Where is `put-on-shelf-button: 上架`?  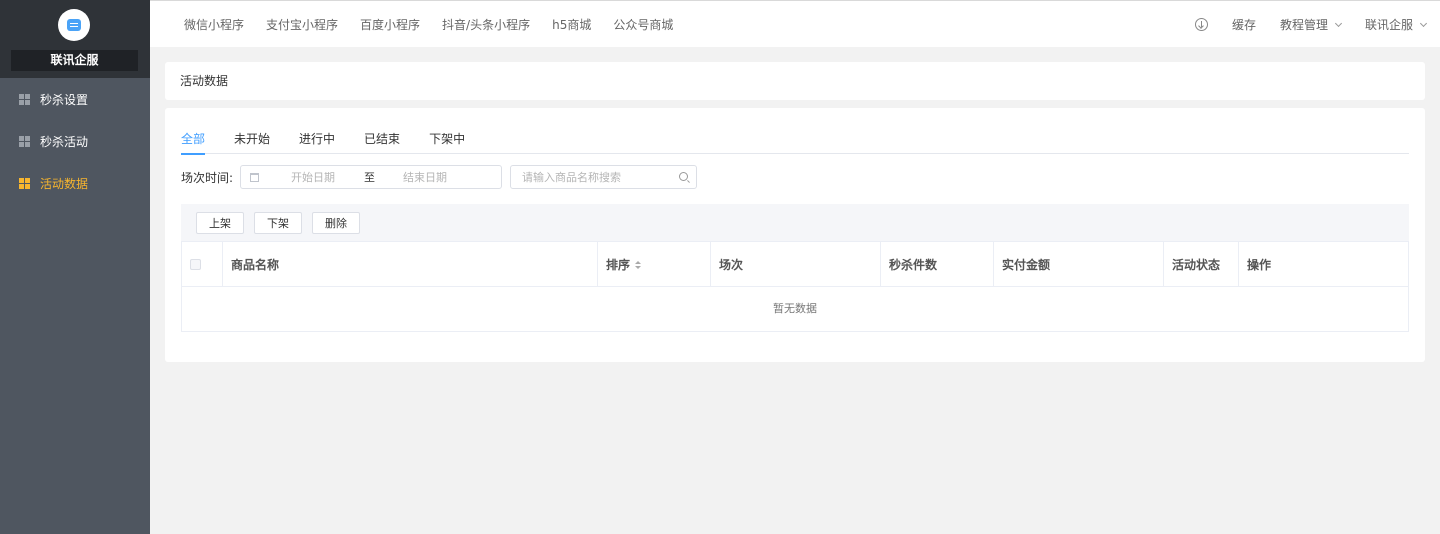
put-on-shelf-button: 上架 is located at coordinates (220, 222).